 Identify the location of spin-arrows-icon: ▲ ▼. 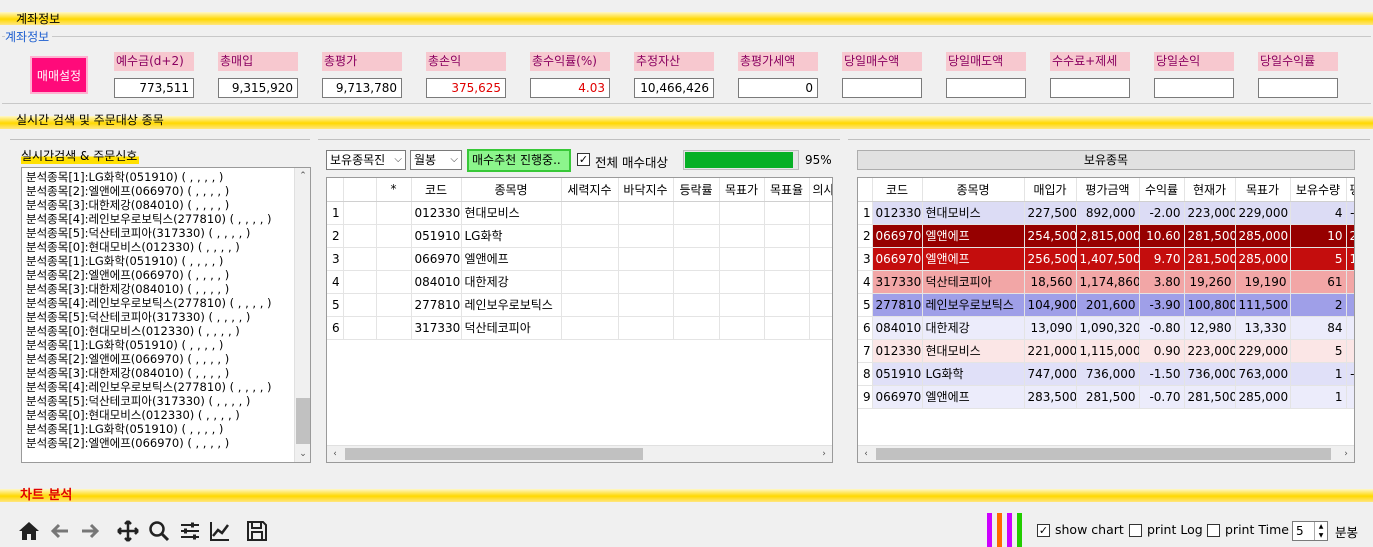
(1320, 531).